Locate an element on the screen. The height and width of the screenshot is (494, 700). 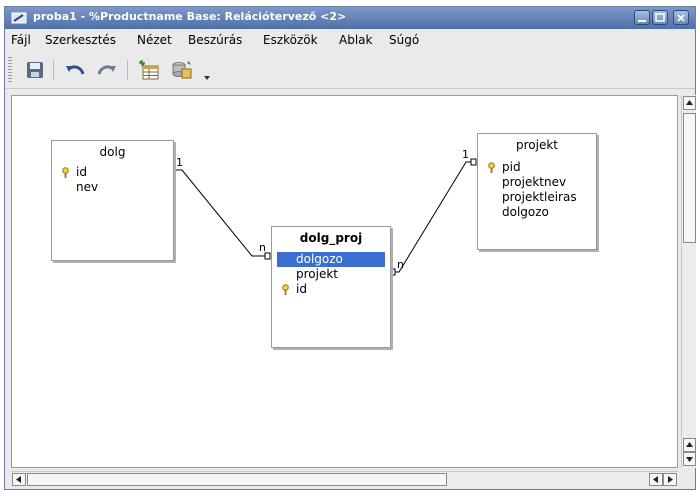
menu-view: Nézet is located at coordinates (154, 40).